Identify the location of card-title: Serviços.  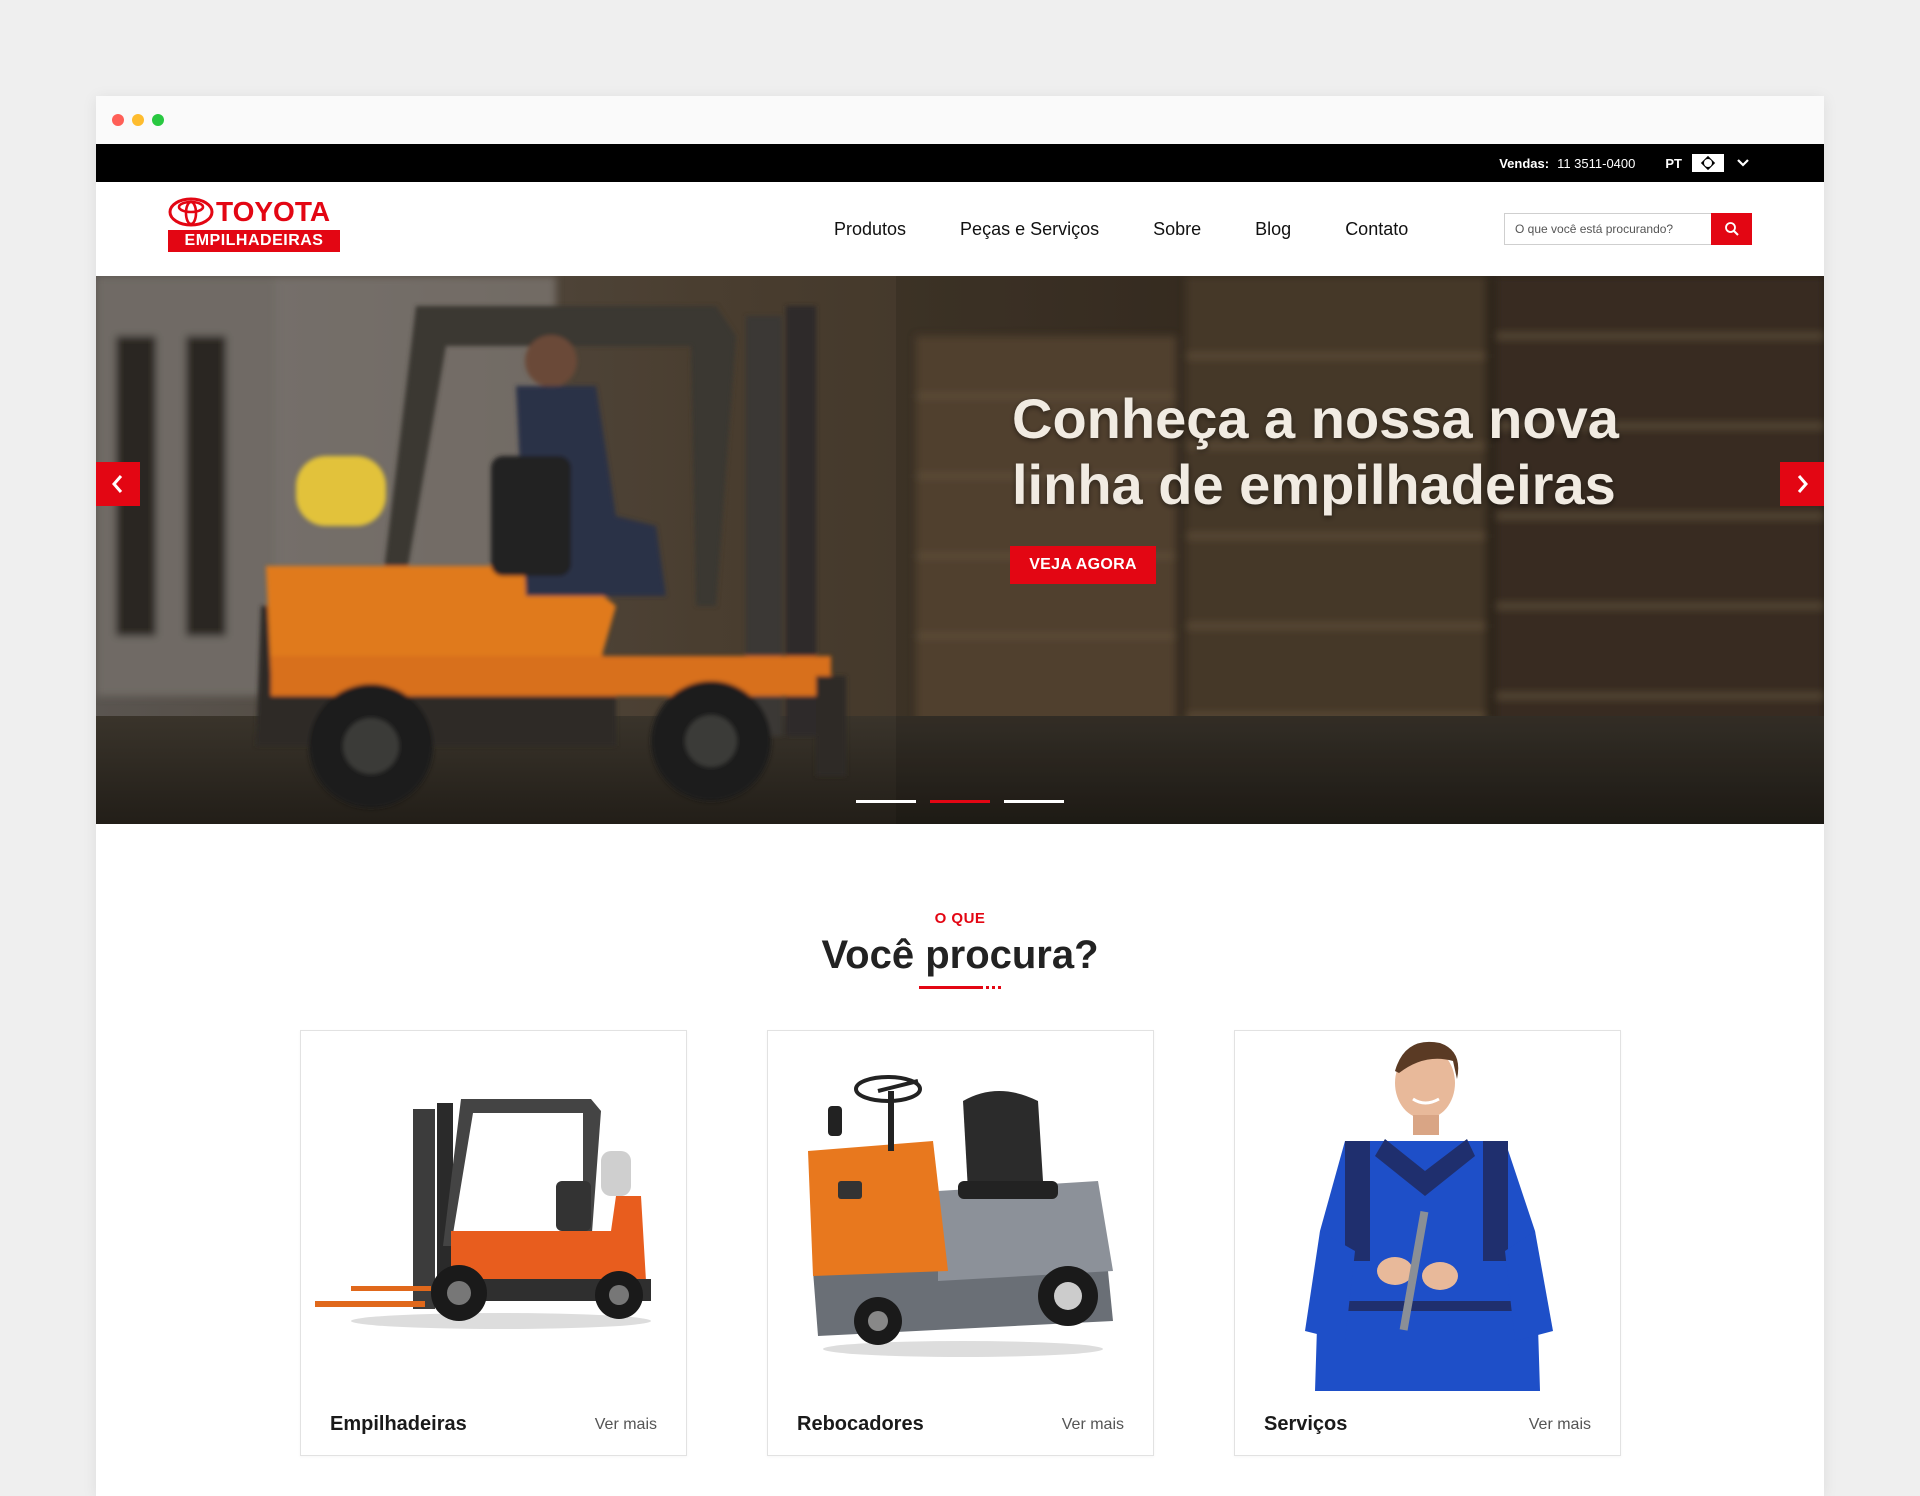
(1306, 1424).